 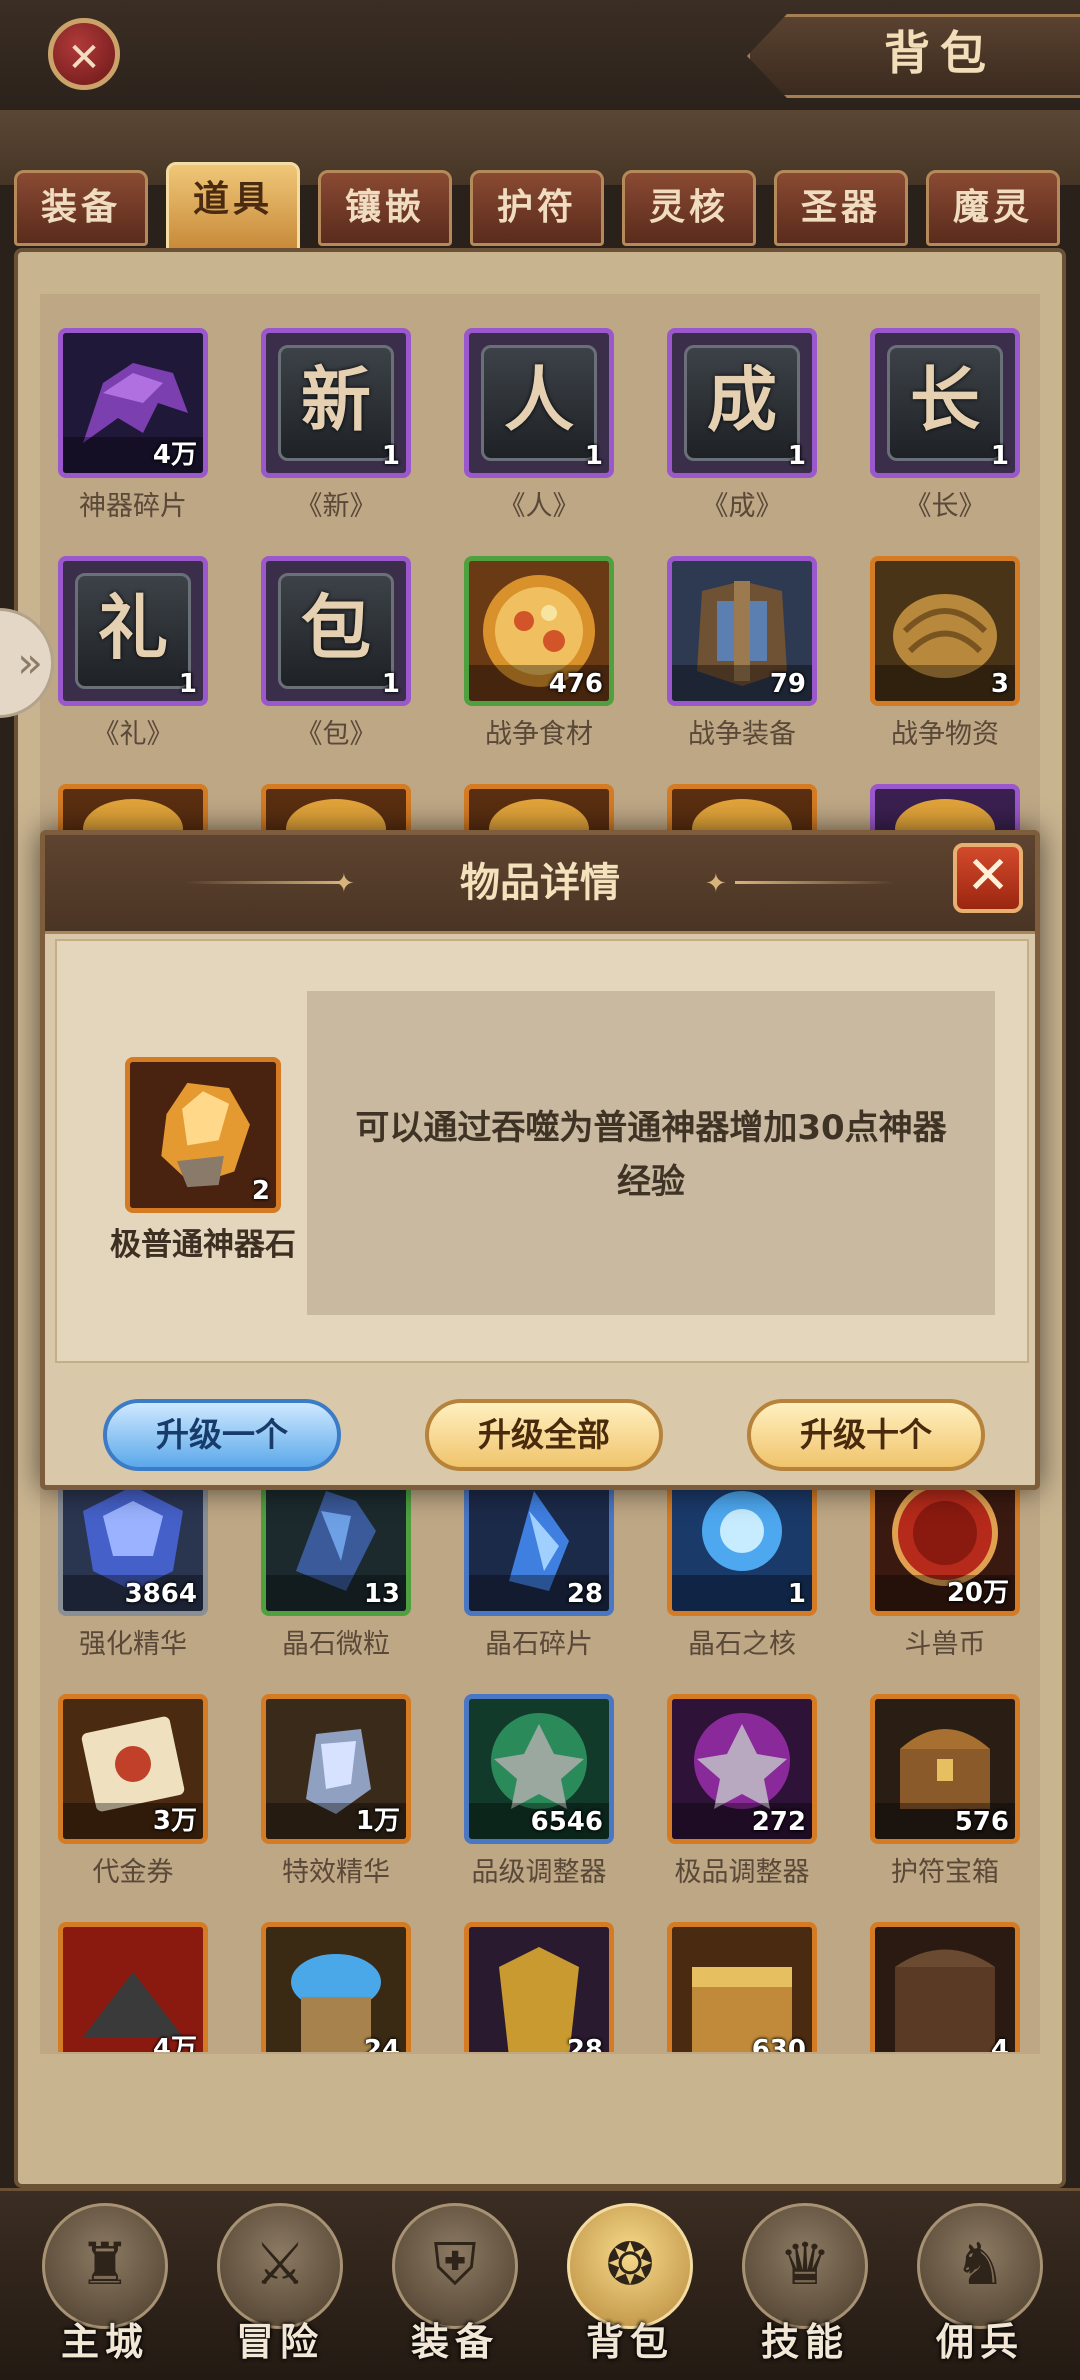 What do you see at coordinates (133, 734) in the screenshot?
I see `item-name: 《礼》` at bounding box center [133, 734].